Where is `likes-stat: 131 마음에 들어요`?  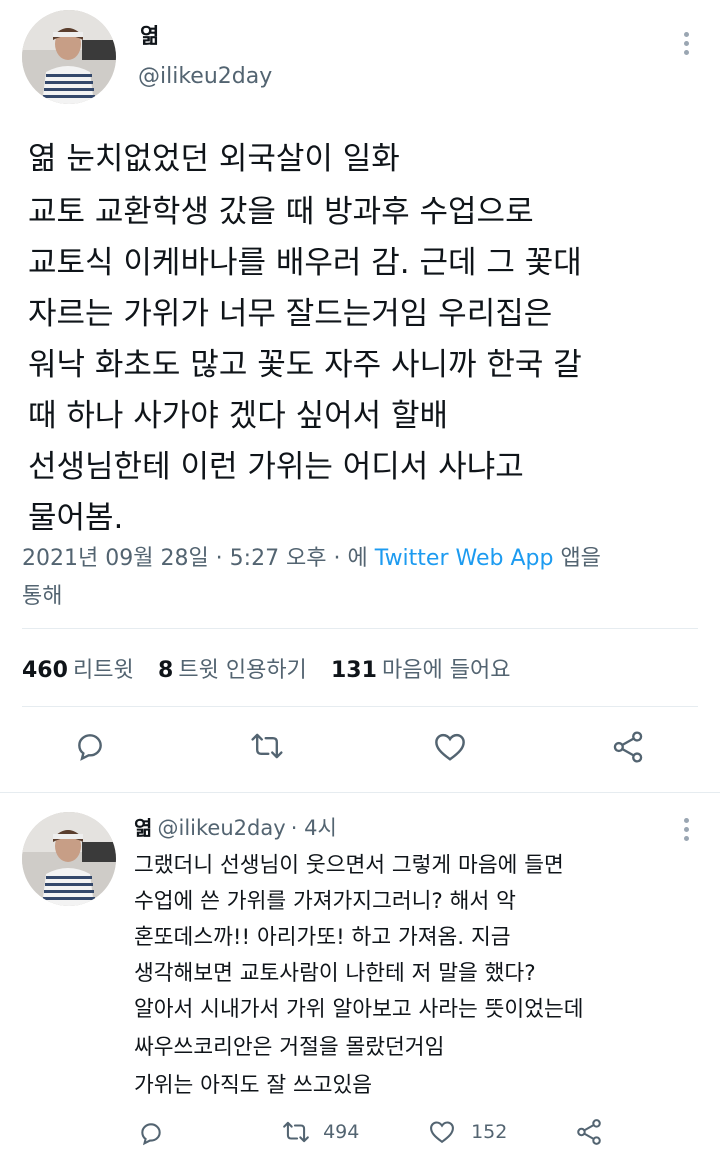
likes-stat: 131 마음에 들어요 is located at coordinates (420, 670).